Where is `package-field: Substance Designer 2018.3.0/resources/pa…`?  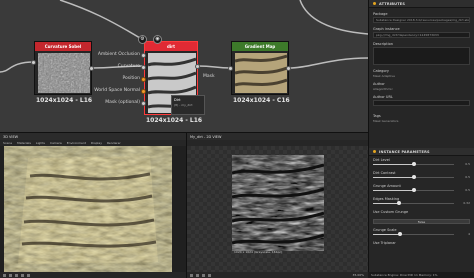
package-field: Substance Designer 2018.3.0/resources/pa… is located at coordinates (421, 20).